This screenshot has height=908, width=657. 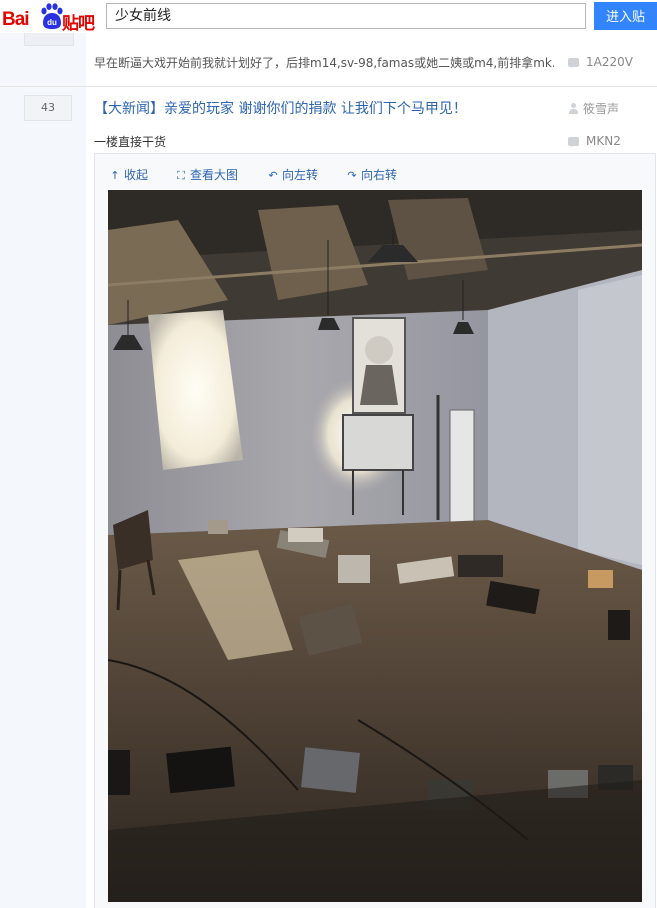 I want to click on rotate-right-button: ↷ 向右转, so click(x=371, y=174).